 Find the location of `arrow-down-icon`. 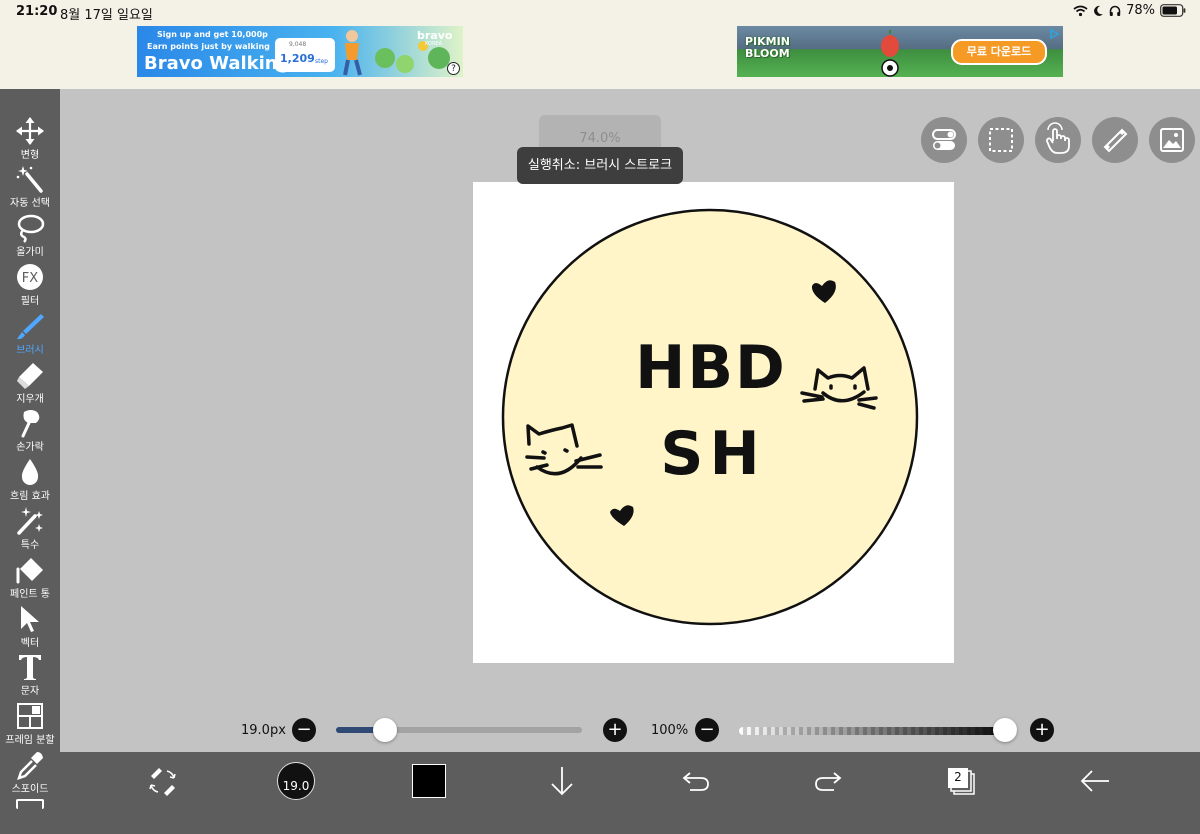

arrow-down-icon is located at coordinates (562, 781).